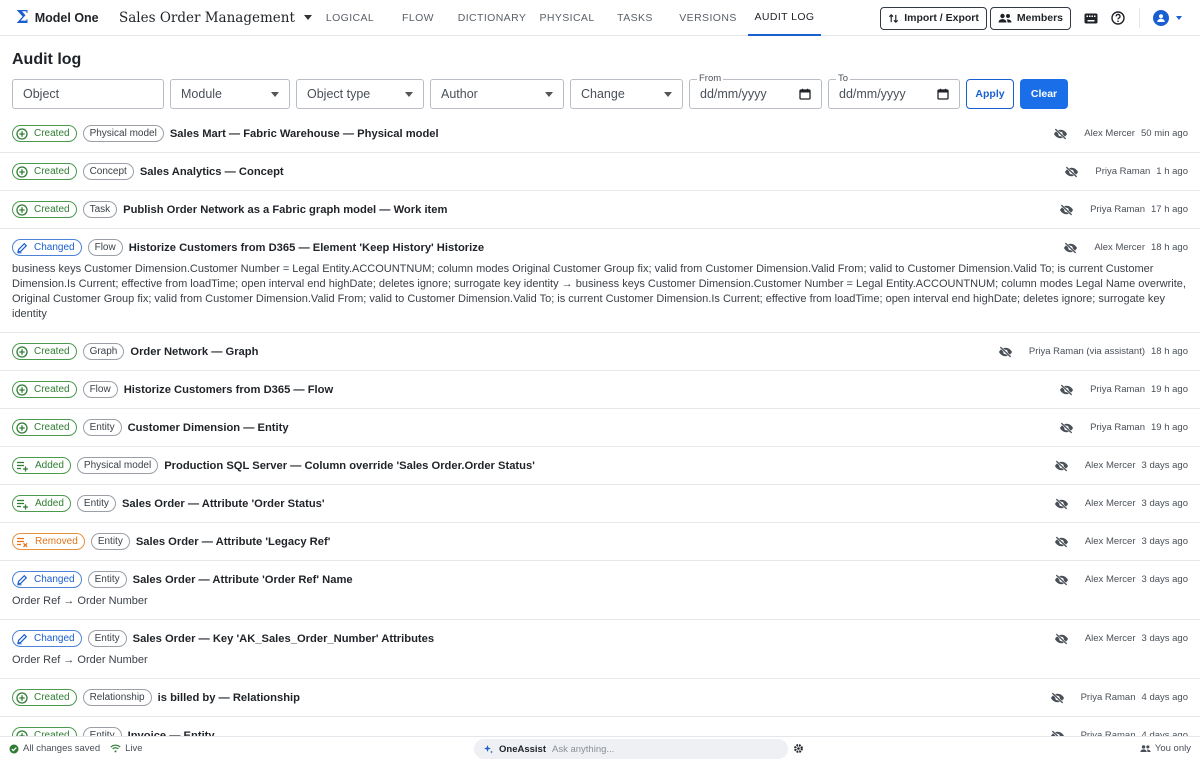  I want to click on chevron-down-icon, so click(307, 17).